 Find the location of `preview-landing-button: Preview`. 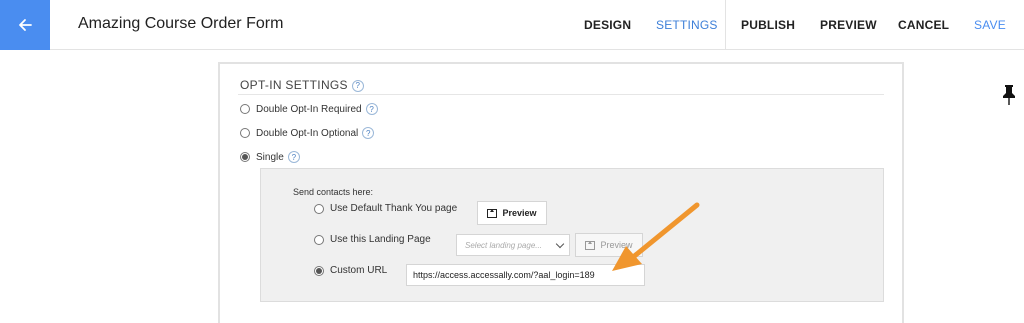

preview-landing-button: Preview is located at coordinates (609, 245).